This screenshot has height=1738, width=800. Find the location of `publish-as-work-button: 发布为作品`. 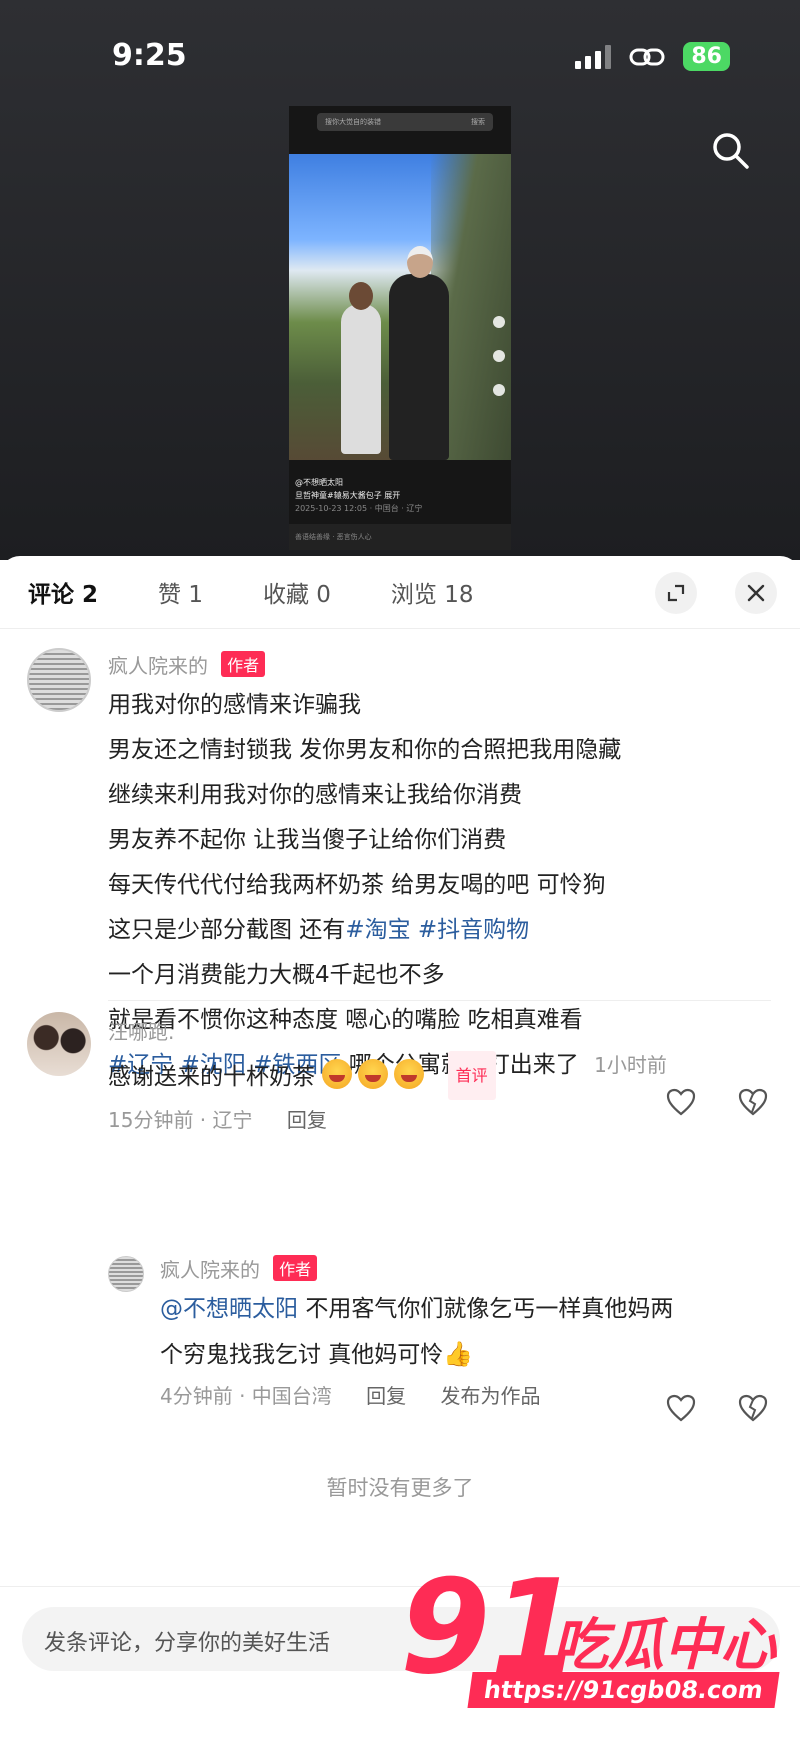

publish-as-work-button: 发布为作品 is located at coordinates (491, 1396).